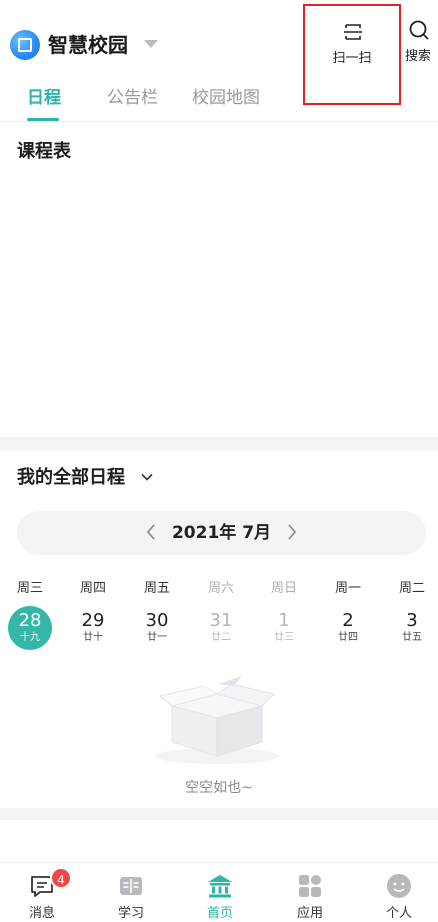  I want to click on apps-icon, so click(310, 886).